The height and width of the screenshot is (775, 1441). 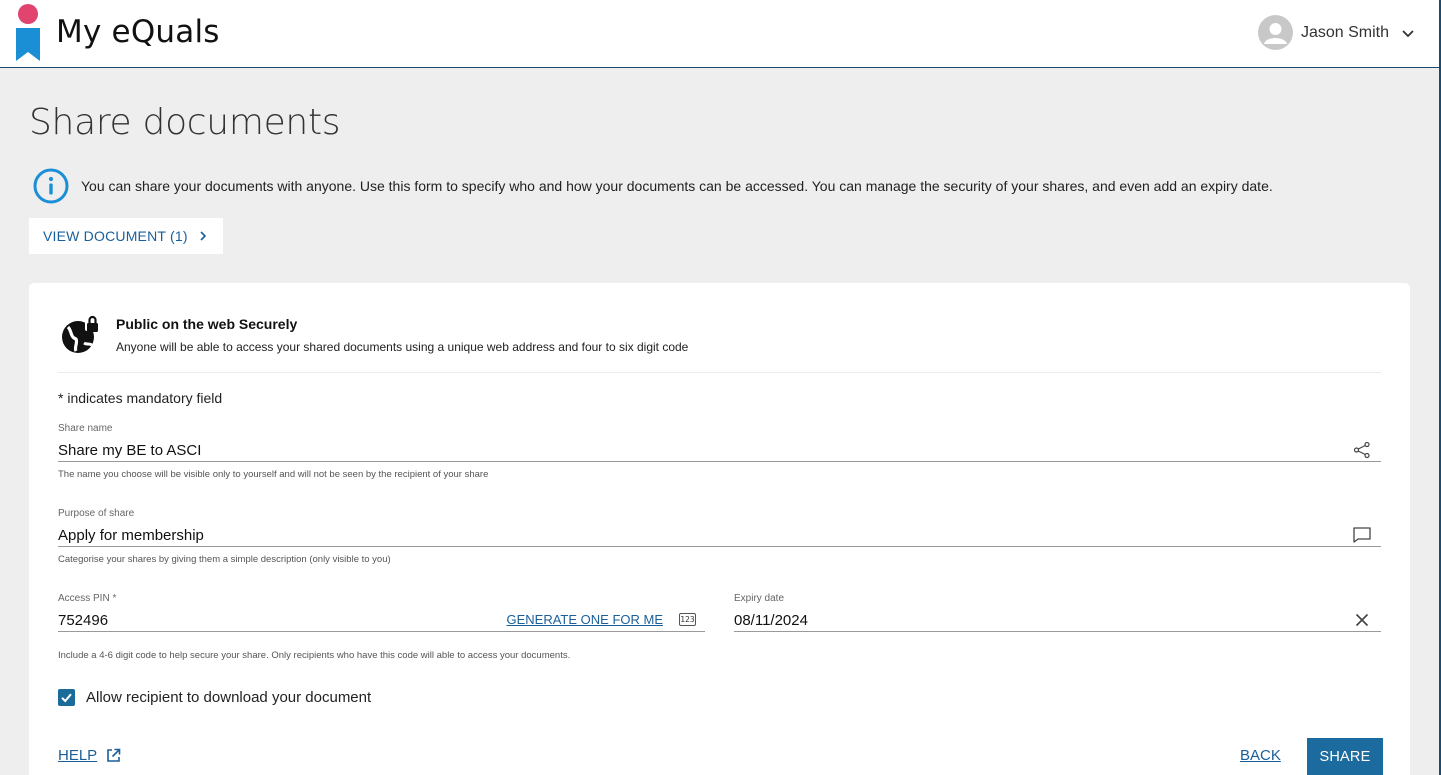 I want to click on user-menu: Jason Smith, so click(x=1336, y=32).